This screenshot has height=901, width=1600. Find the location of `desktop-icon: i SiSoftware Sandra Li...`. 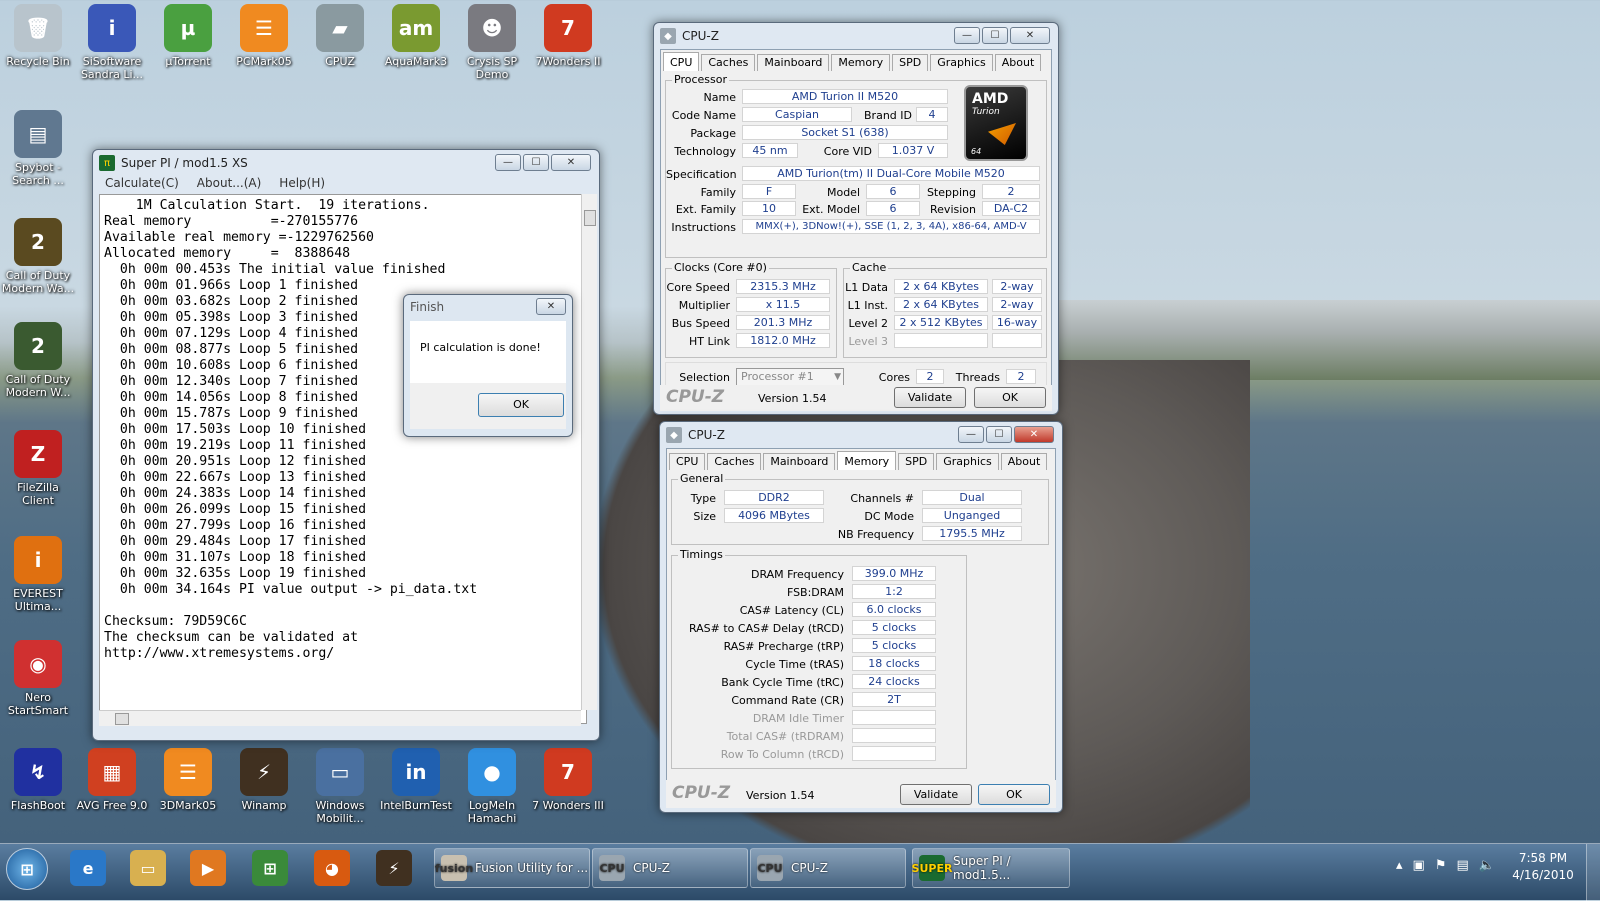

desktop-icon: i SiSoftware Sandra Li... is located at coordinates (112, 42).